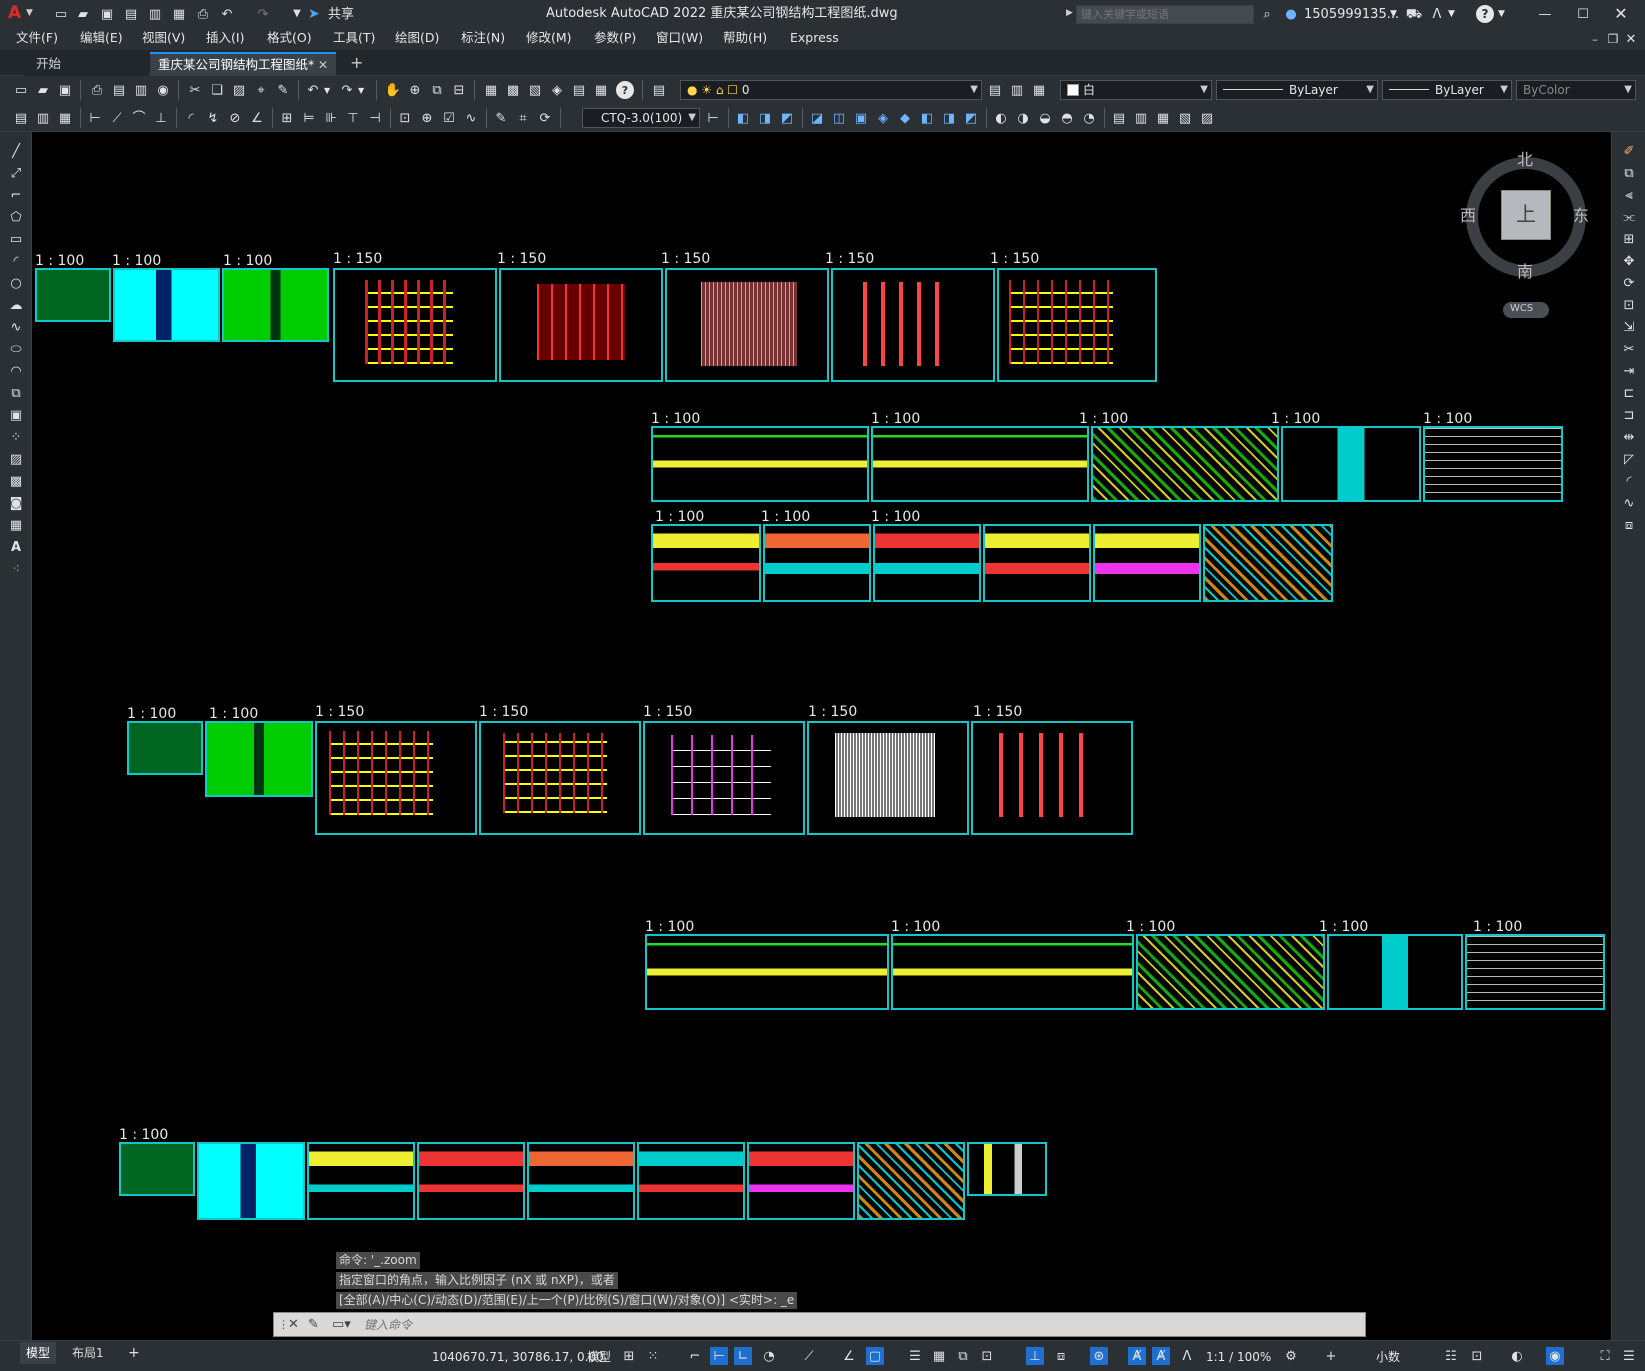 This screenshot has width=1645, height=1371. What do you see at coordinates (1629, 239) in the screenshot?
I see `array-icon: ⊞` at bounding box center [1629, 239].